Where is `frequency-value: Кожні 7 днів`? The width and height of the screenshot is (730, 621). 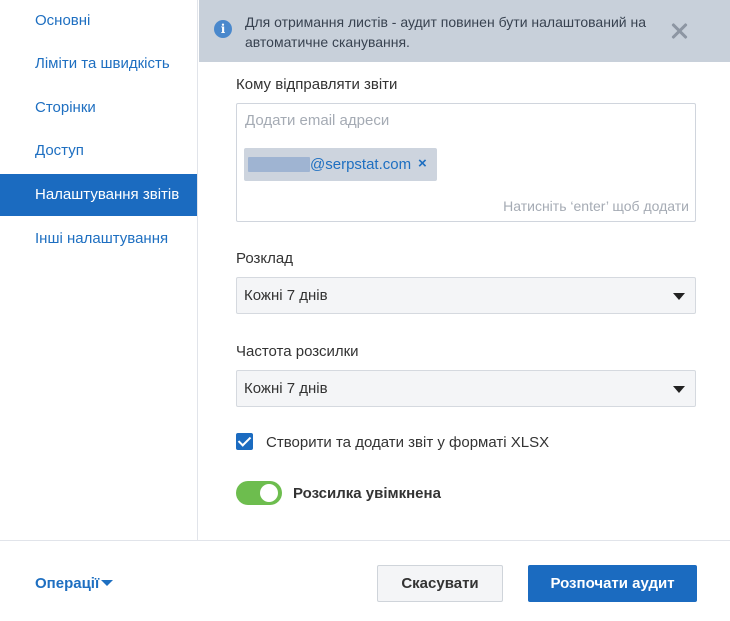
frequency-value: Кожні 7 днів is located at coordinates (286, 388).